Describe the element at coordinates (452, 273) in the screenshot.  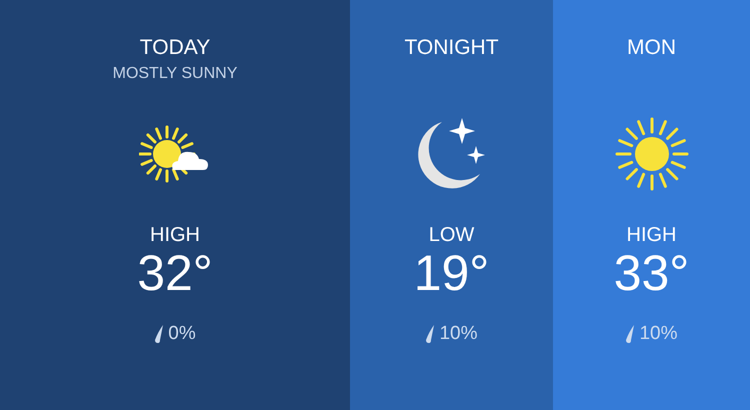
I see `temperature: 19°` at that location.